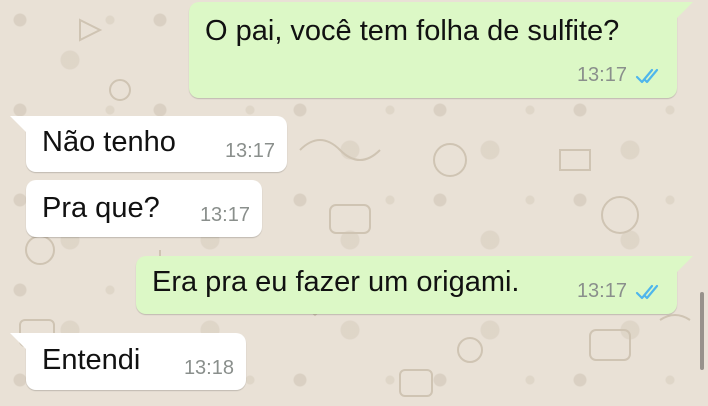  What do you see at coordinates (109, 142) in the screenshot?
I see `message-text: Não tenho` at bounding box center [109, 142].